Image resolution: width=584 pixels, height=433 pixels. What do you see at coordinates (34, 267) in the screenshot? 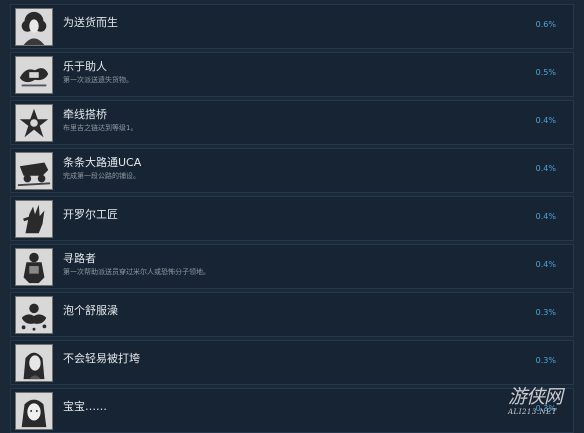
I see `porter-figure-icon` at bounding box center [34, 267].